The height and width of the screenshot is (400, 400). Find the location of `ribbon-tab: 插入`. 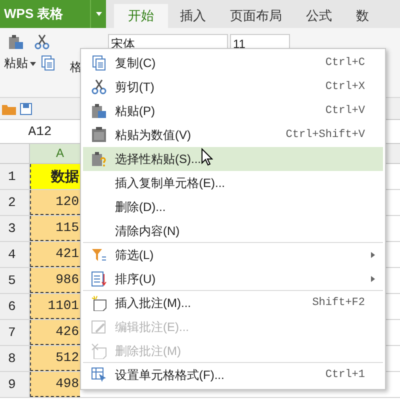

ribbon-tab: 插入 is located at coordinates (193, 16).